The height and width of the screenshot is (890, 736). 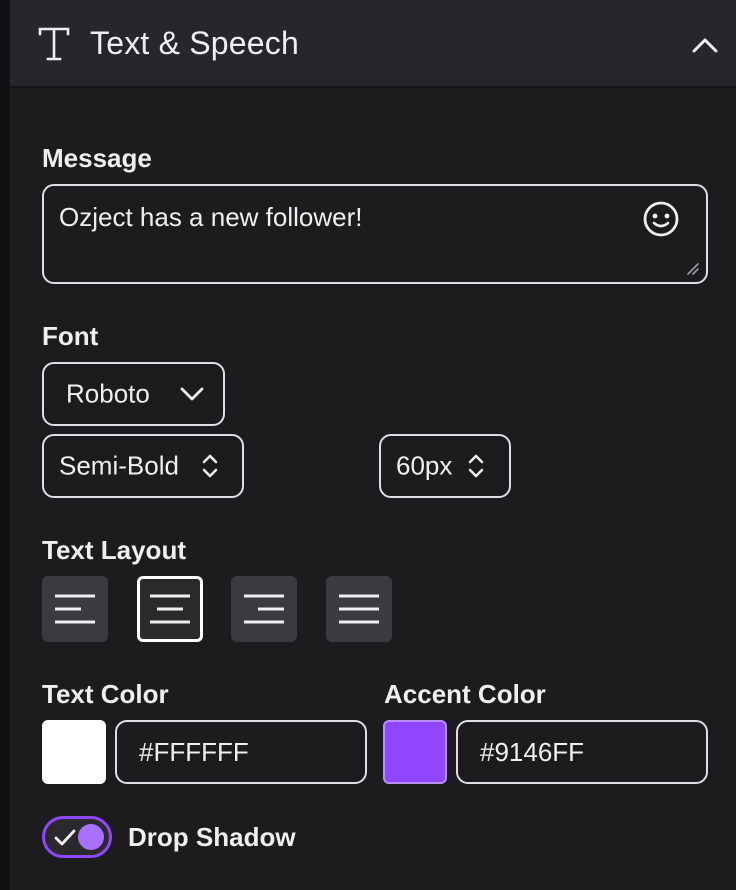 I want to click on text-color-swatch, so click(x=74, y=752).